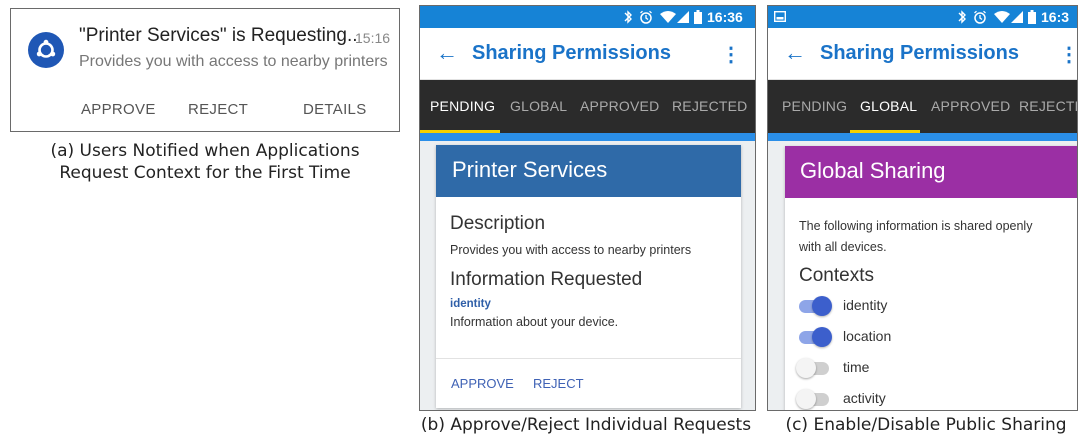  Describe the element at coordinates (867, 336) in the screenshot. I see `context-label-location: location` at that location.